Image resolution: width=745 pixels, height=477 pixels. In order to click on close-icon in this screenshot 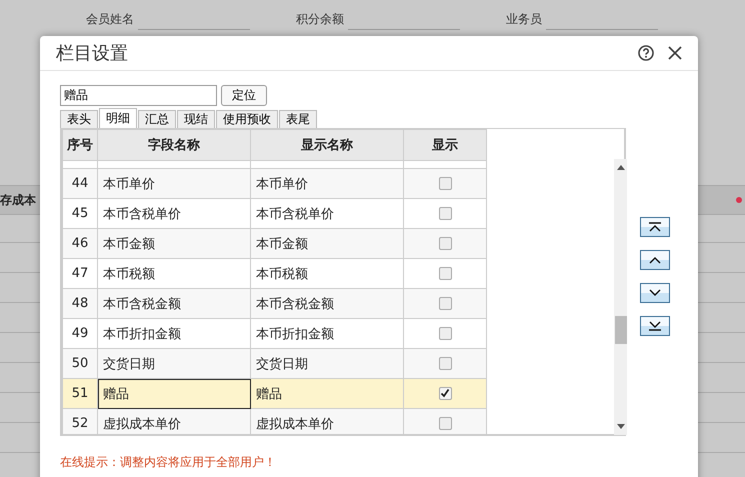, I will do `click(675, 53)`.